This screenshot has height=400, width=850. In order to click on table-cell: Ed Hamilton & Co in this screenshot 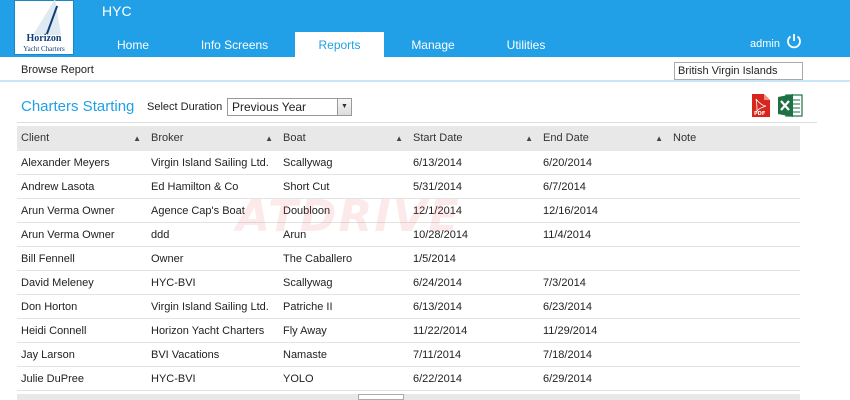, I will do `click(195, 187)`.